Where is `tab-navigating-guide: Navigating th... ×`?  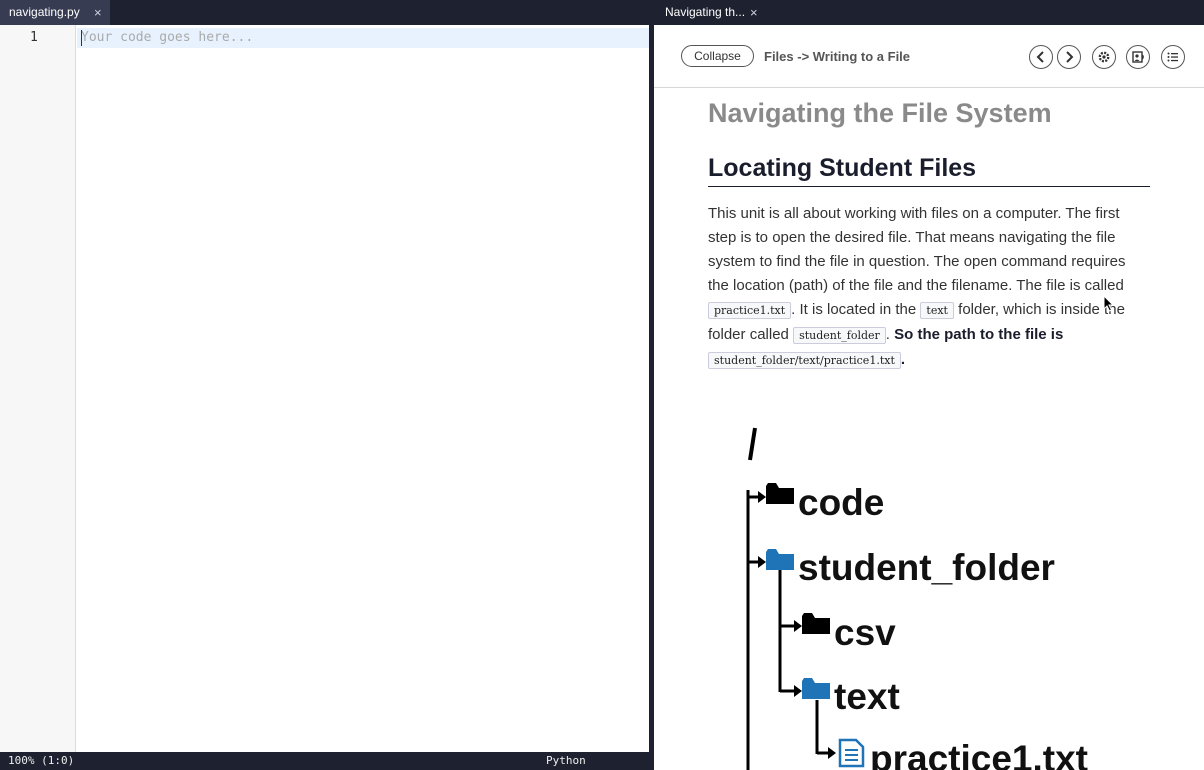 tab-navigating-guide: Navigating th... × is located at coordinates (712, 12).